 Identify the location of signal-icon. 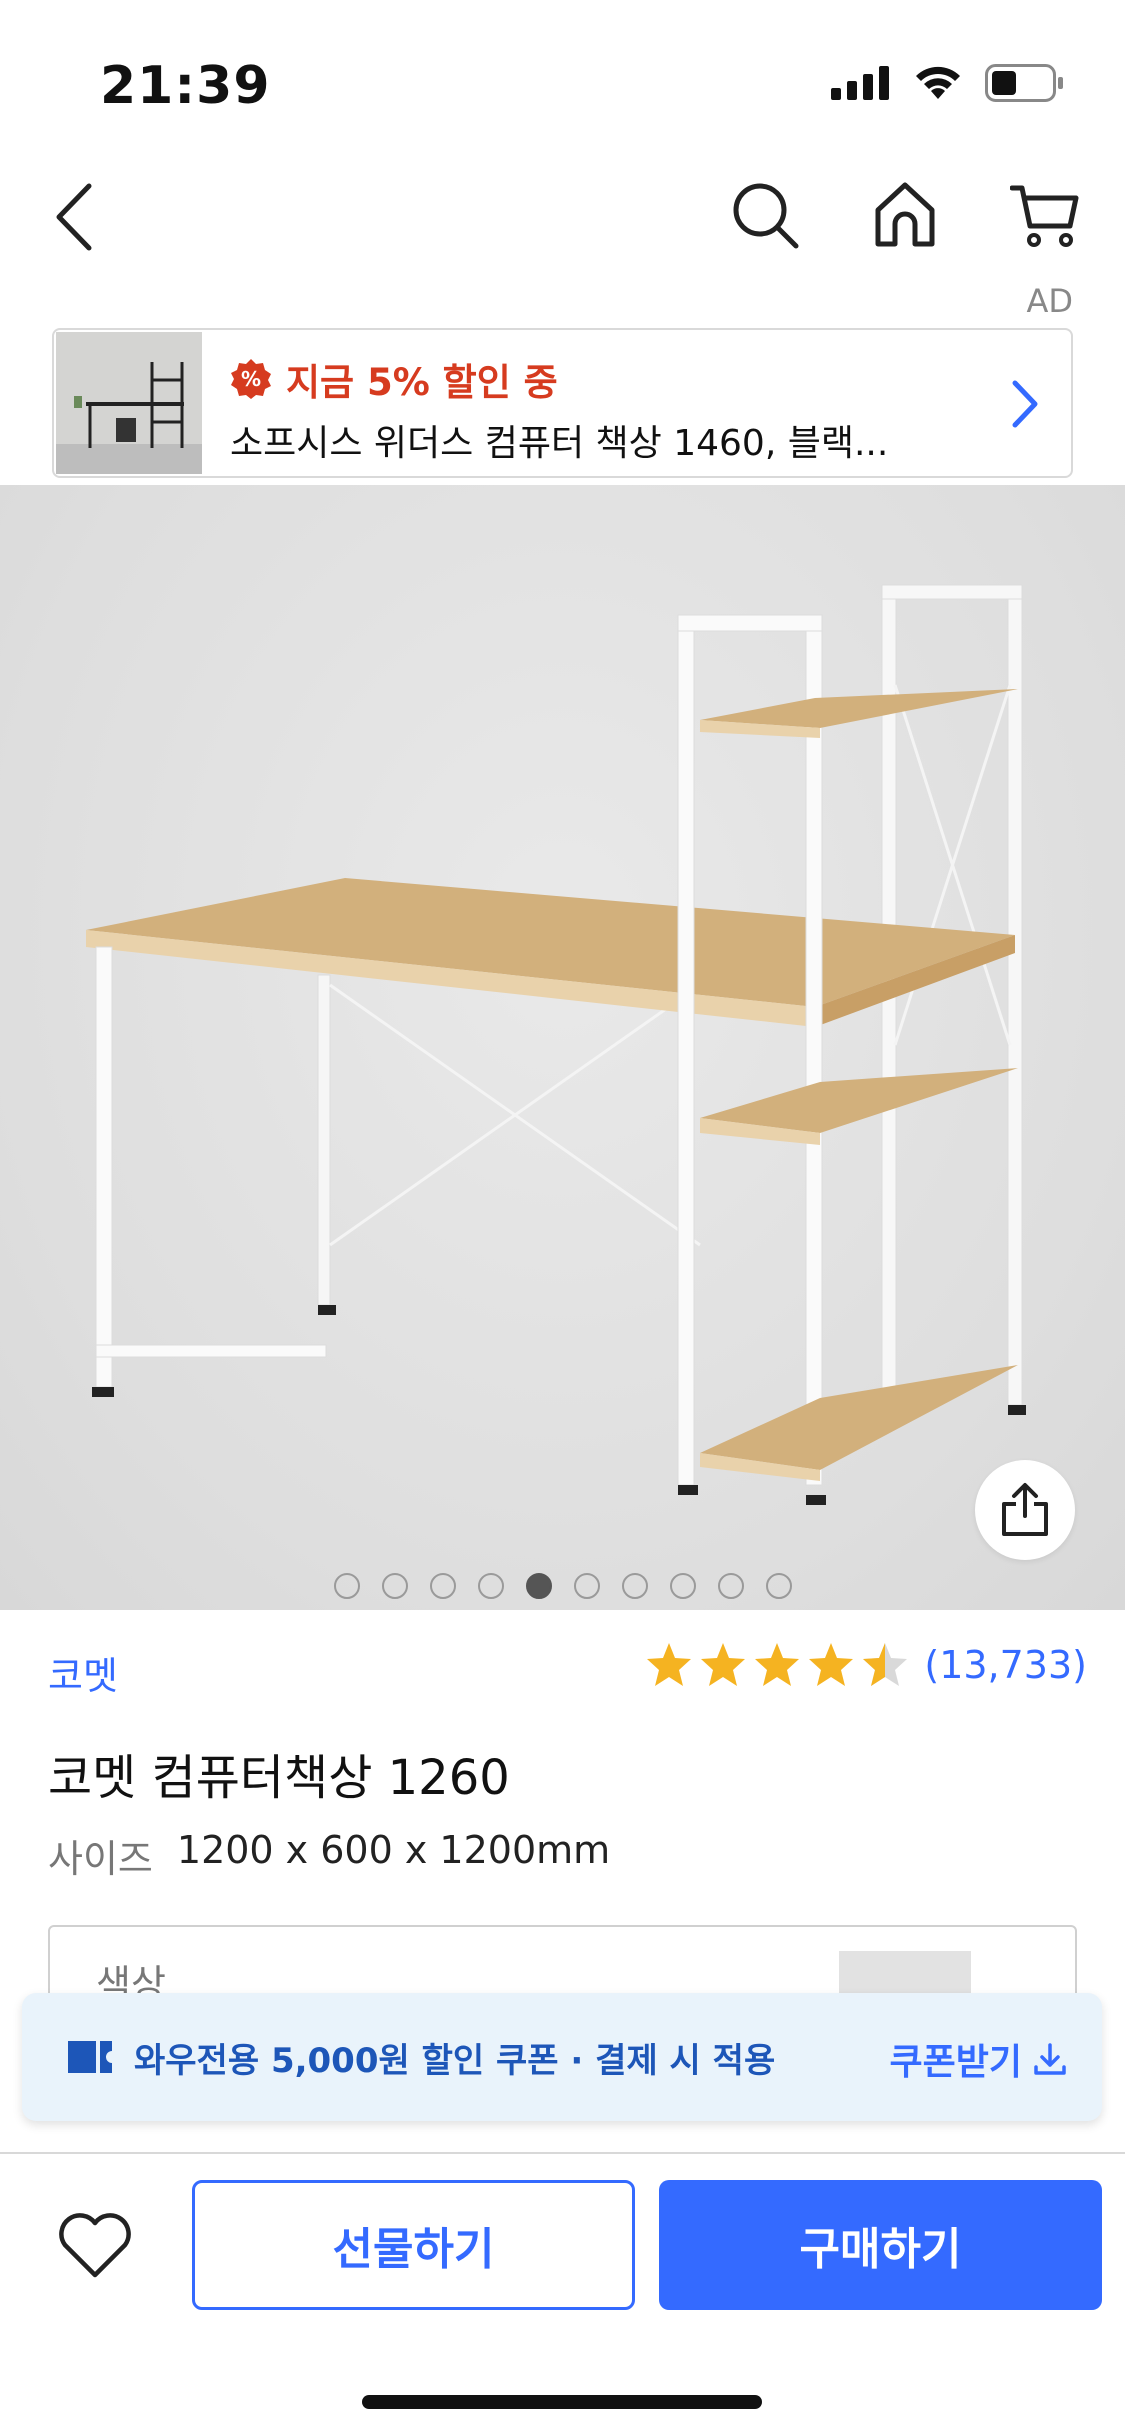
(860, 83).